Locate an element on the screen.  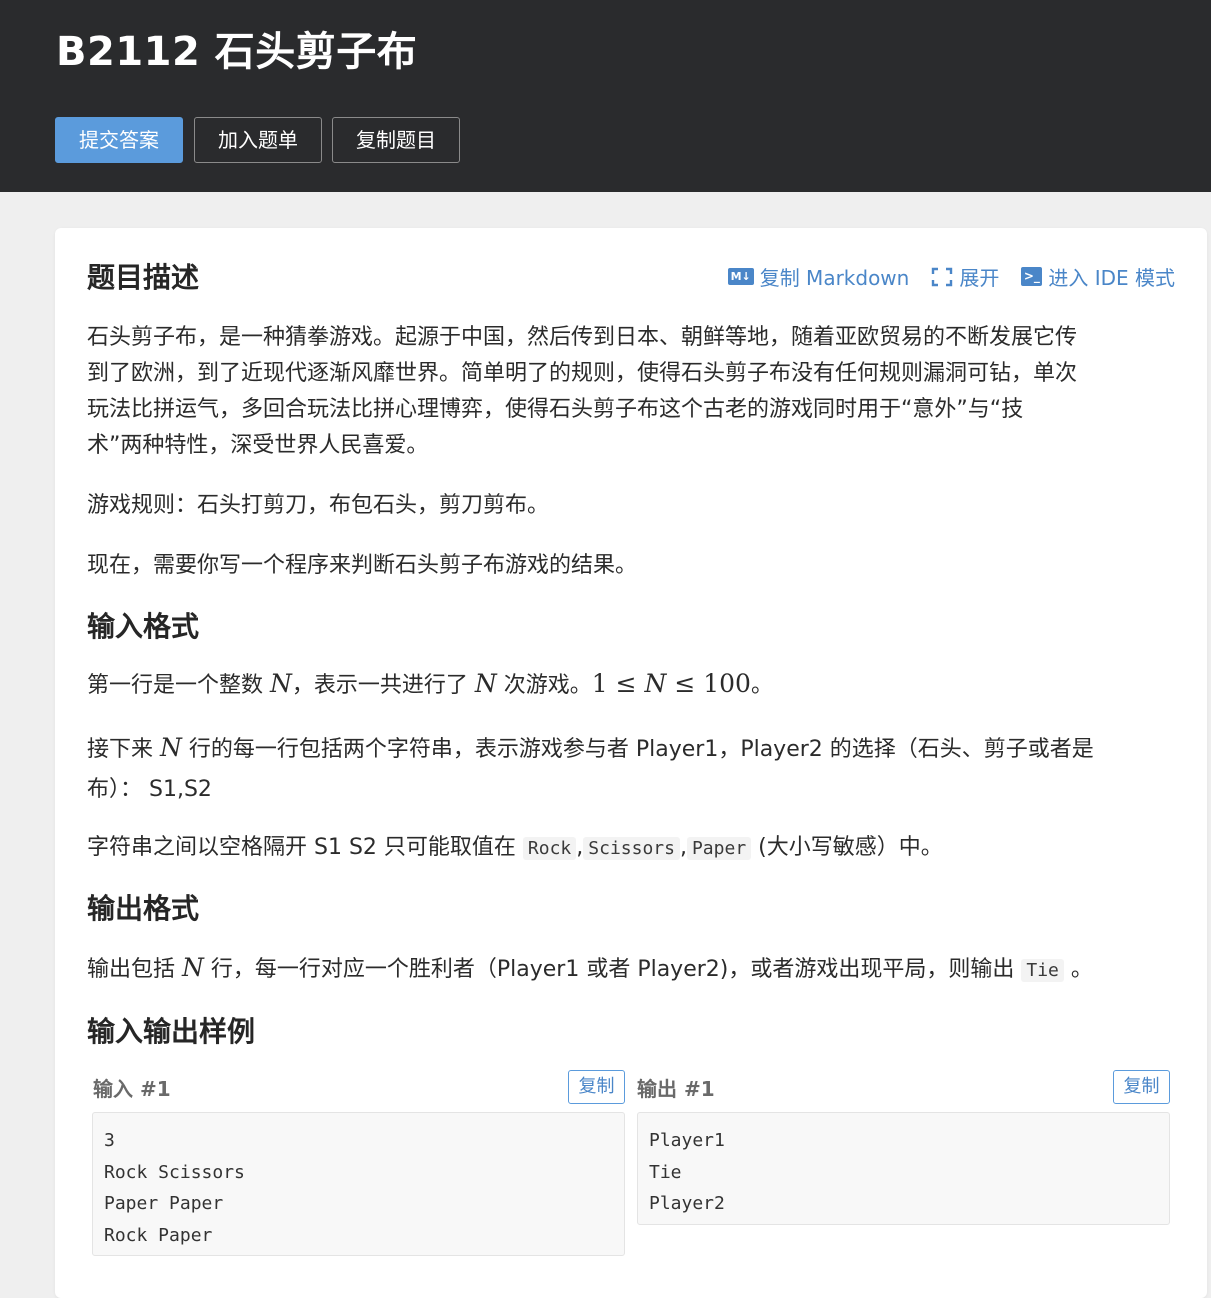
text-fragment: 输出包括 is located at coordinates (134, 969).